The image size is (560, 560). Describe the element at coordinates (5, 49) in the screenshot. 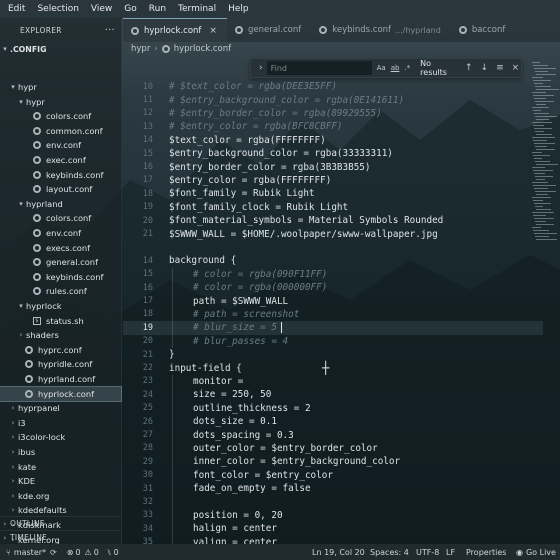

I see `chevron-down-icon: ▾` at that location.